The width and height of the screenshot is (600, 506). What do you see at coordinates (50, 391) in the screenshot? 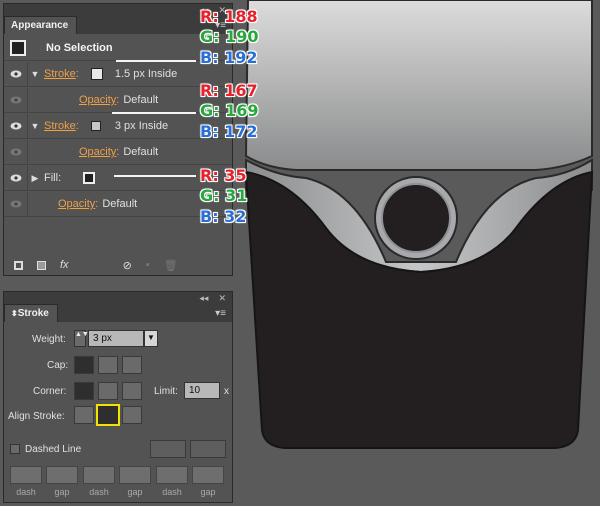
I see `corner-label: Corner:` at bounding box center [50, 391].